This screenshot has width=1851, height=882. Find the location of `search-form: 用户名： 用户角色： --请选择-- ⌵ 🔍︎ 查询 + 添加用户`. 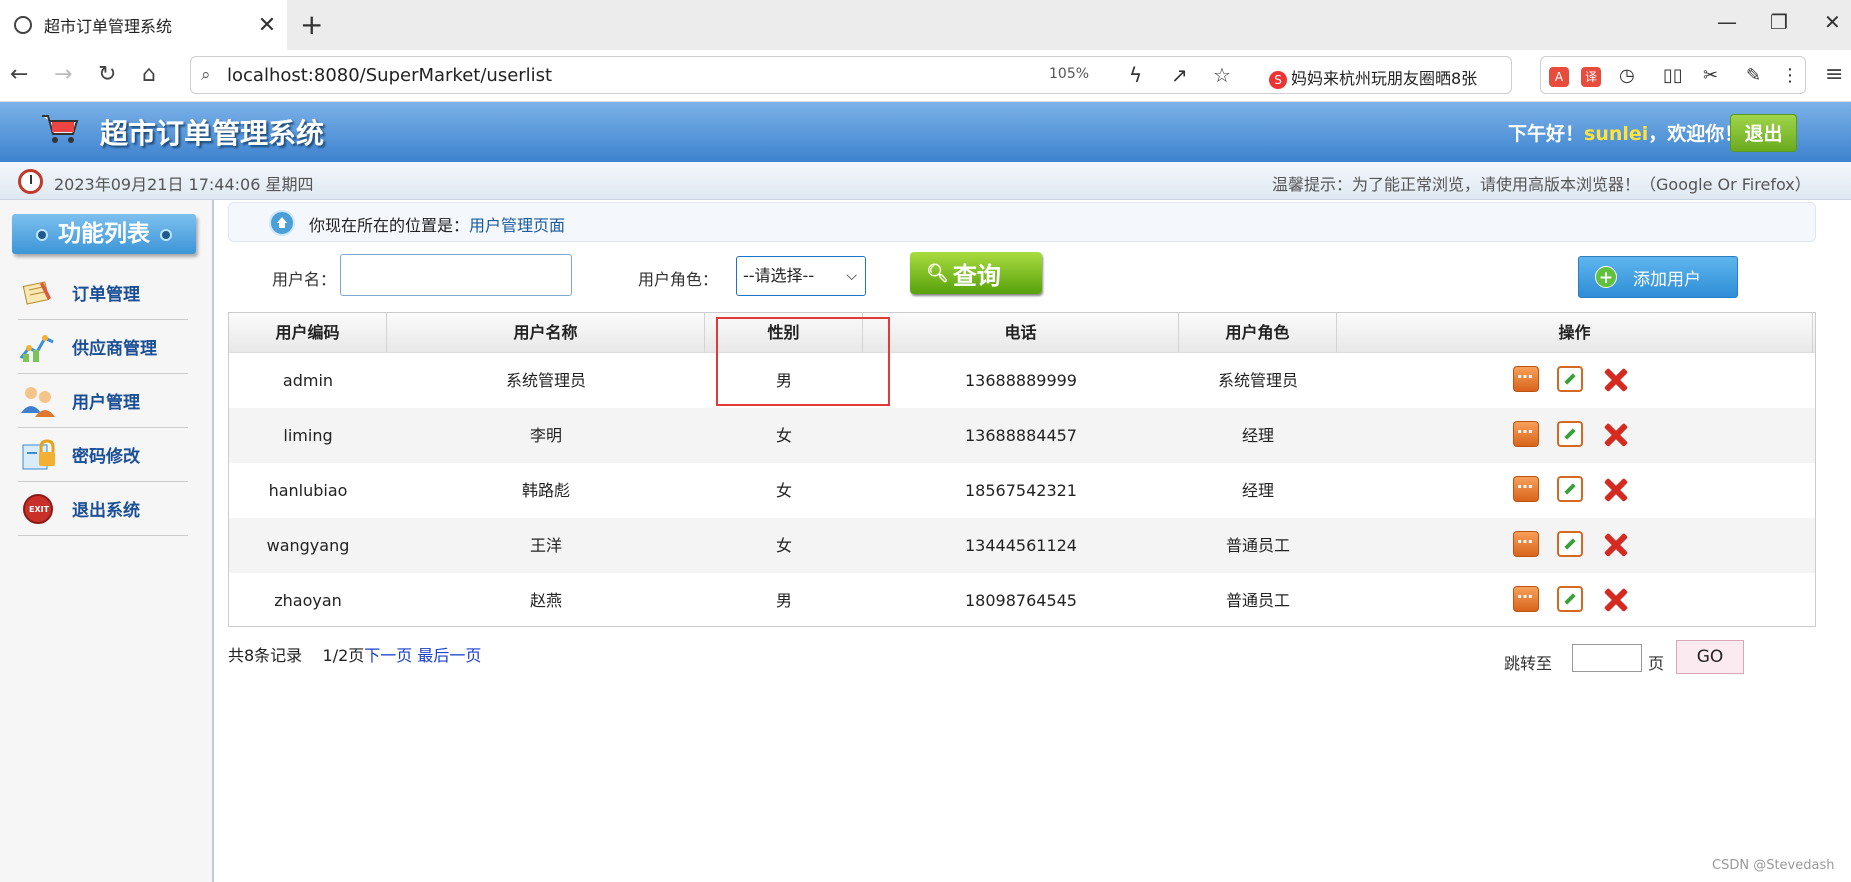

search-form: 用户名： 用户角色： --请选择-- ⌵ 🔍︎ 查询 + 添加用户 is located at coordinates (1022, 279).